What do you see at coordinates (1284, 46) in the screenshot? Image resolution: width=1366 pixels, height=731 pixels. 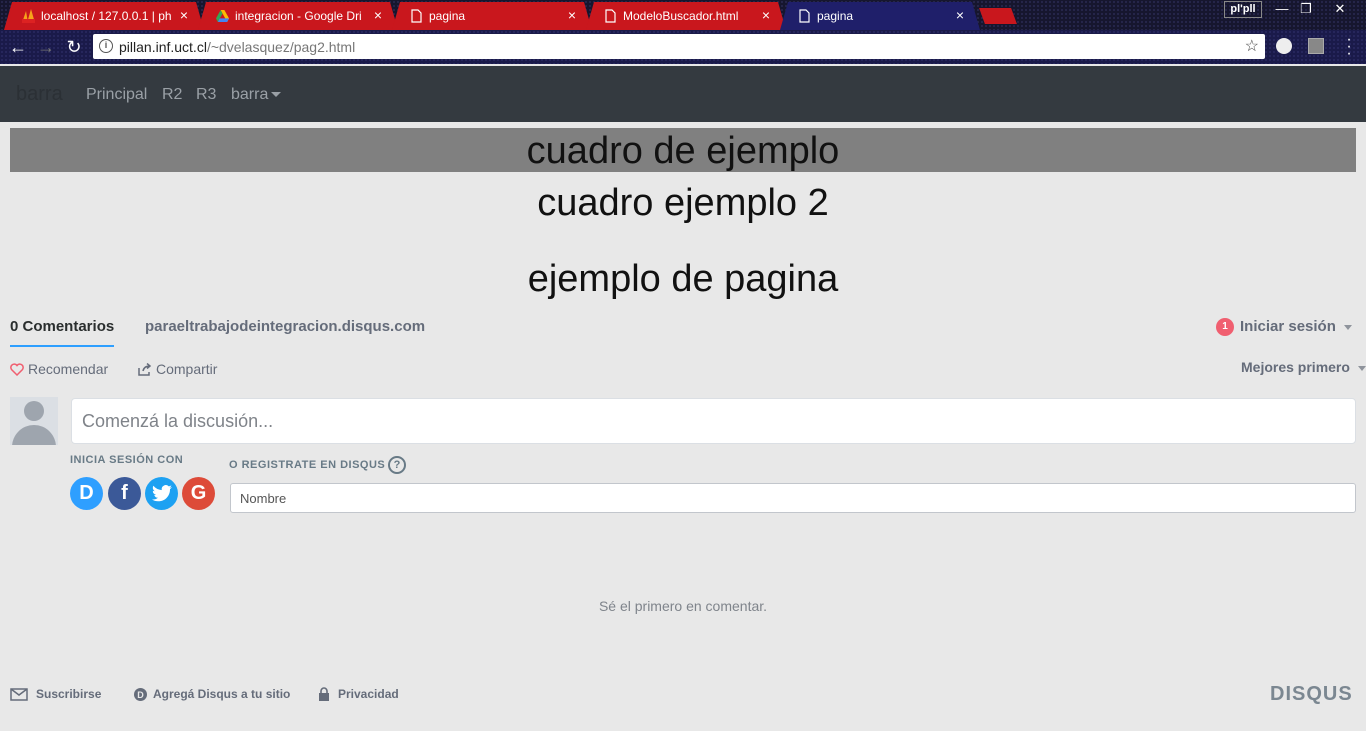 I see `extension-icon` at bounding box center [1284, 46].